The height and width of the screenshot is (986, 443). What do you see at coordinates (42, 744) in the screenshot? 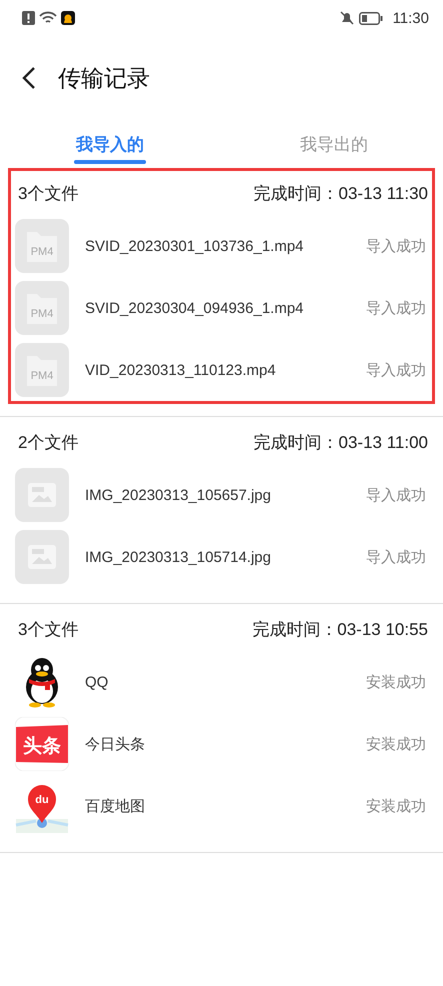
I see `news-app-icon: 头条` at bounding box center [42, 744].